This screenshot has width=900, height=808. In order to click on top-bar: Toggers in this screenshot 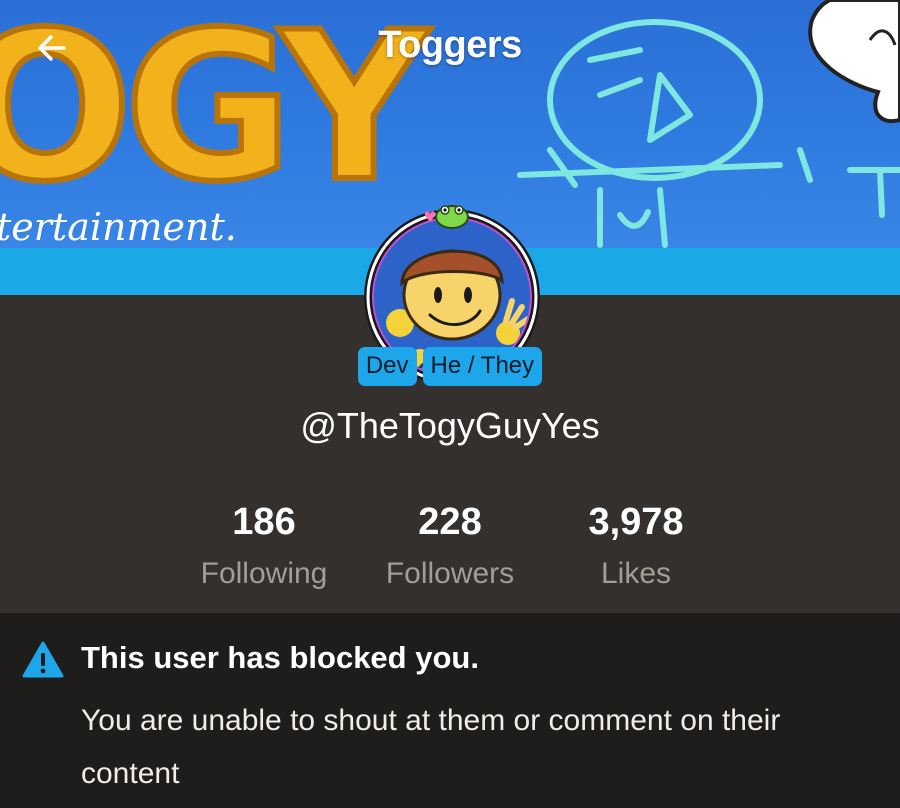, I will do `click(450, 47)`.